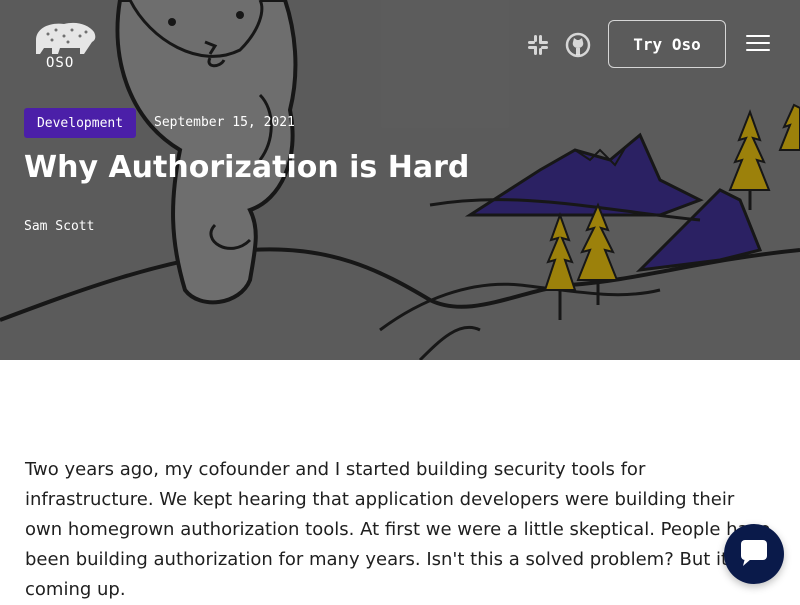 The height and width of the screenshot is (605, 800). I want to click on chat-widget-button, so click(754, 554).